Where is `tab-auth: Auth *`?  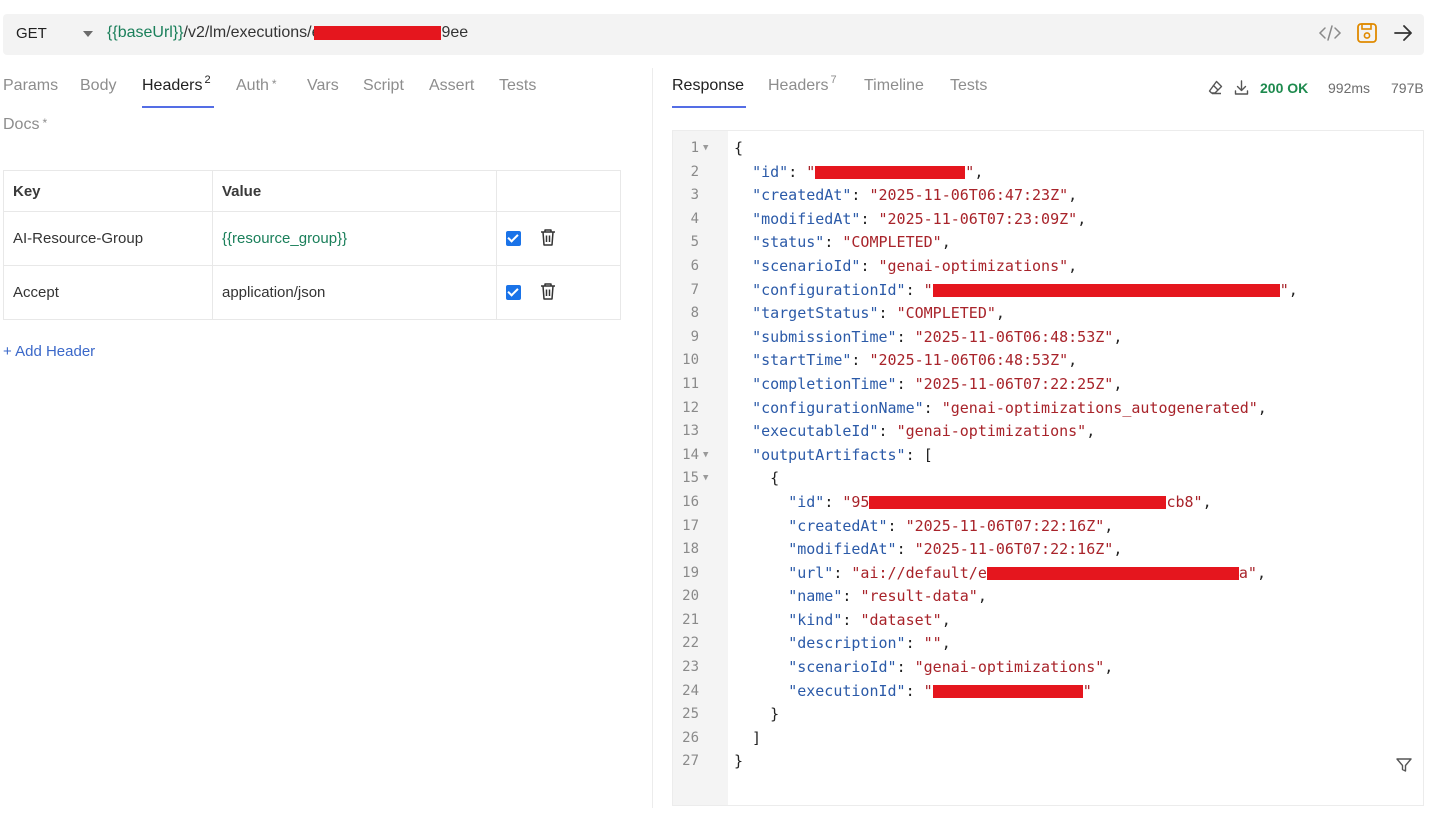 tab-auth: Auth * is located at coordinates (256, 86).